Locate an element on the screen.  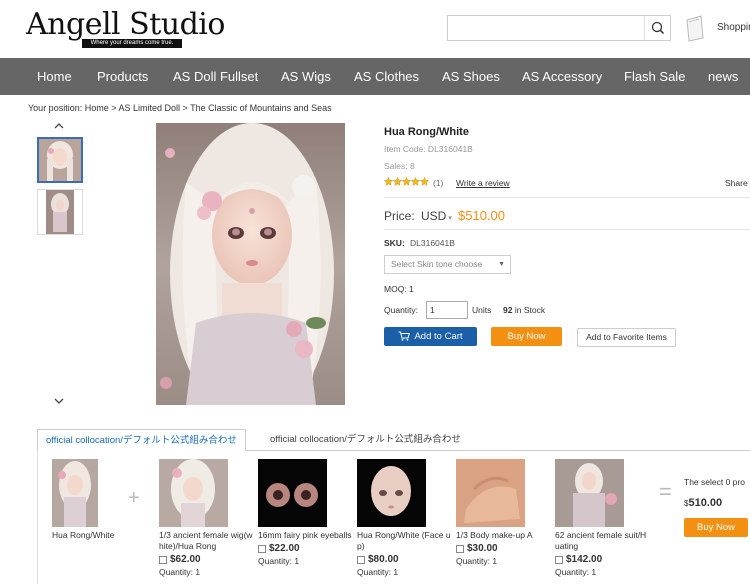
stock-count: 92 is located at coordinates (508, 310).